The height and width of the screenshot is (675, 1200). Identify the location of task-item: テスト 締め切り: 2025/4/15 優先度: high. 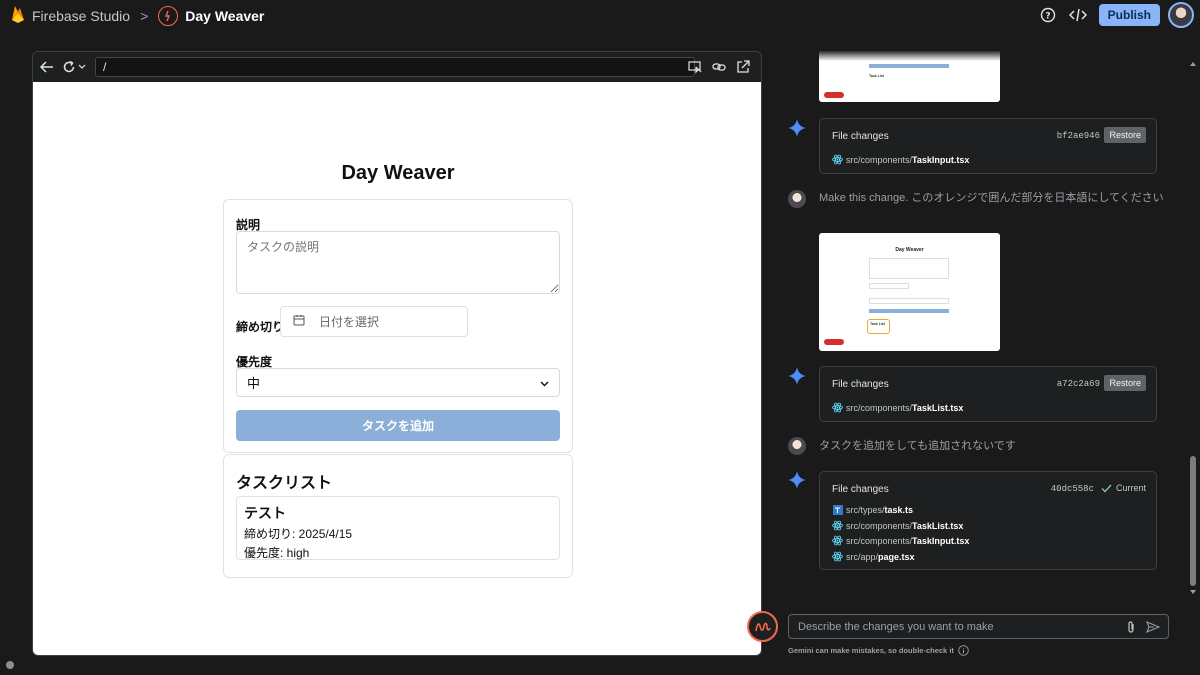
(398, 528).